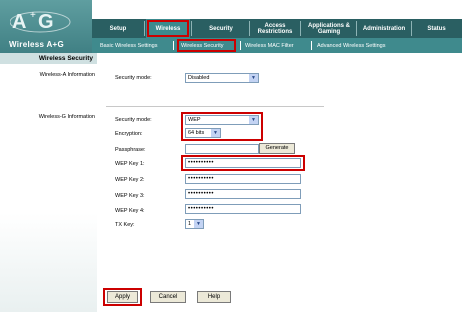 The height and width of the screenshot is (312, 462). Describe the element at coordinates (384, 28) in the screenshot. I see `tab-administration: Administration` at that location.